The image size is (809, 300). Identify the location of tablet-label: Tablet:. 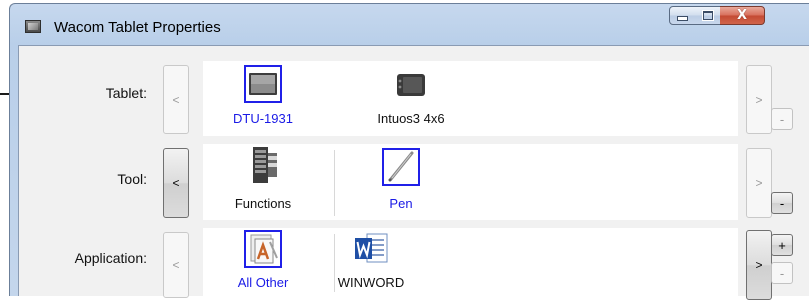
(126, 93).